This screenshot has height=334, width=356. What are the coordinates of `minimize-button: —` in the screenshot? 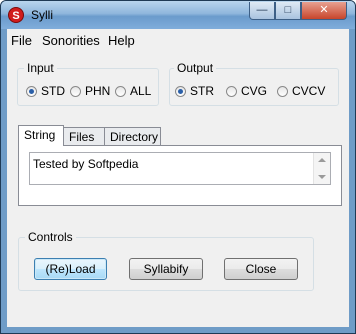 It's located at (262, 11).